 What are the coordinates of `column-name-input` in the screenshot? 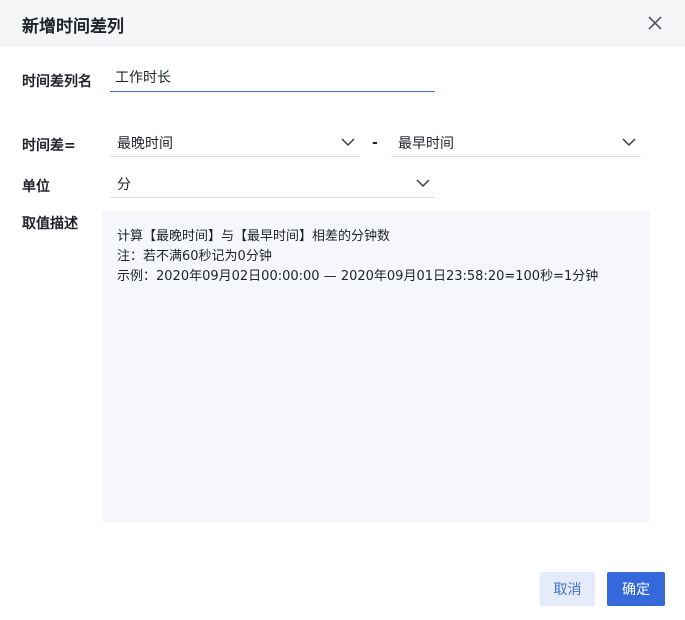 It's located at (272, 77).